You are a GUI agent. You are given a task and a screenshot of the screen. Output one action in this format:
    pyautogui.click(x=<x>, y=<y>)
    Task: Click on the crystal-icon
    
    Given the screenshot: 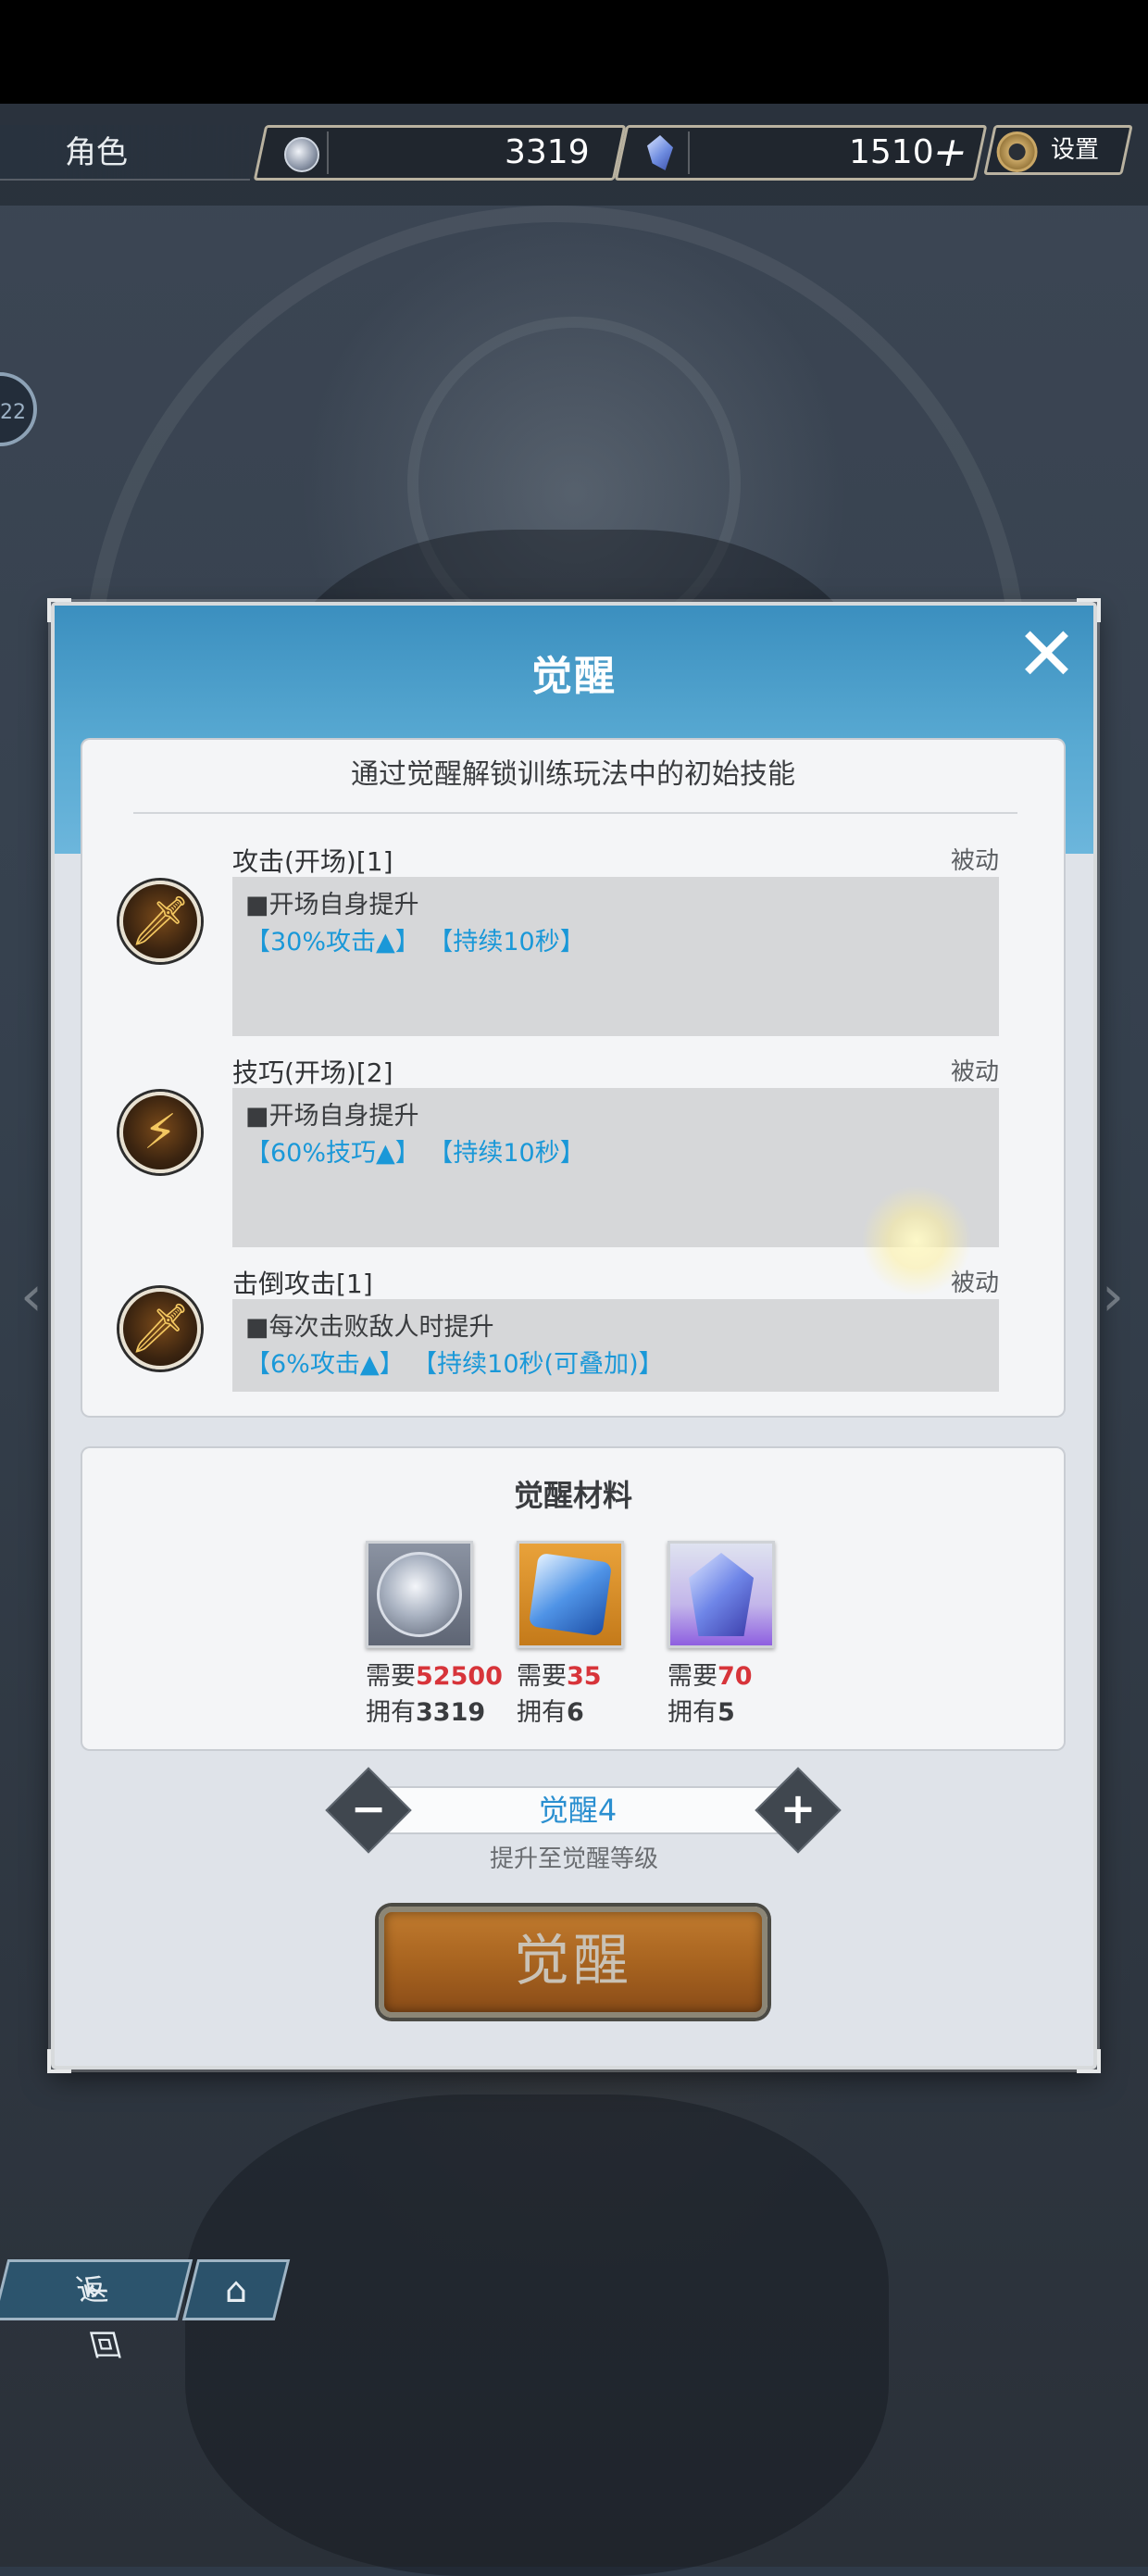 What is the action you would take?
    pyautogui.click(x=660, y=152)
    